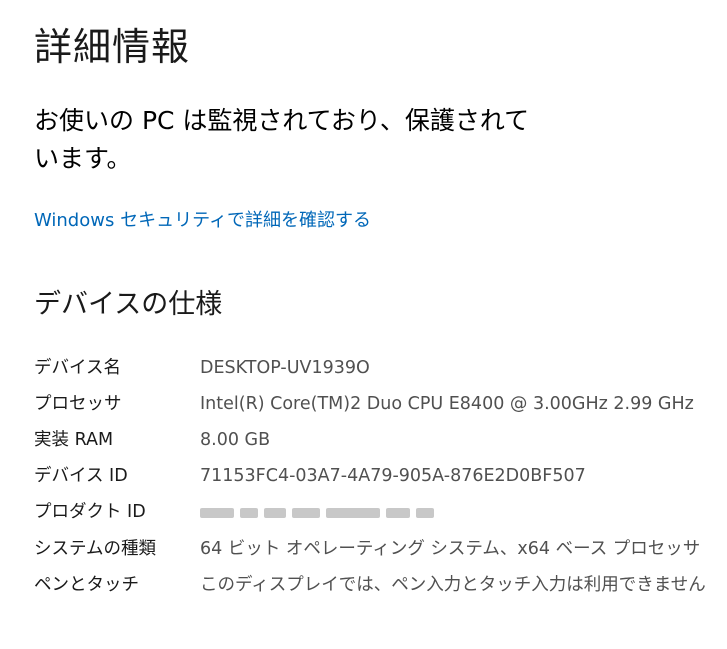  What do you see at coordinates (112, 47) in the screenshot?
I see `page-title: 詳細情報` at bounding box center [112, 47].